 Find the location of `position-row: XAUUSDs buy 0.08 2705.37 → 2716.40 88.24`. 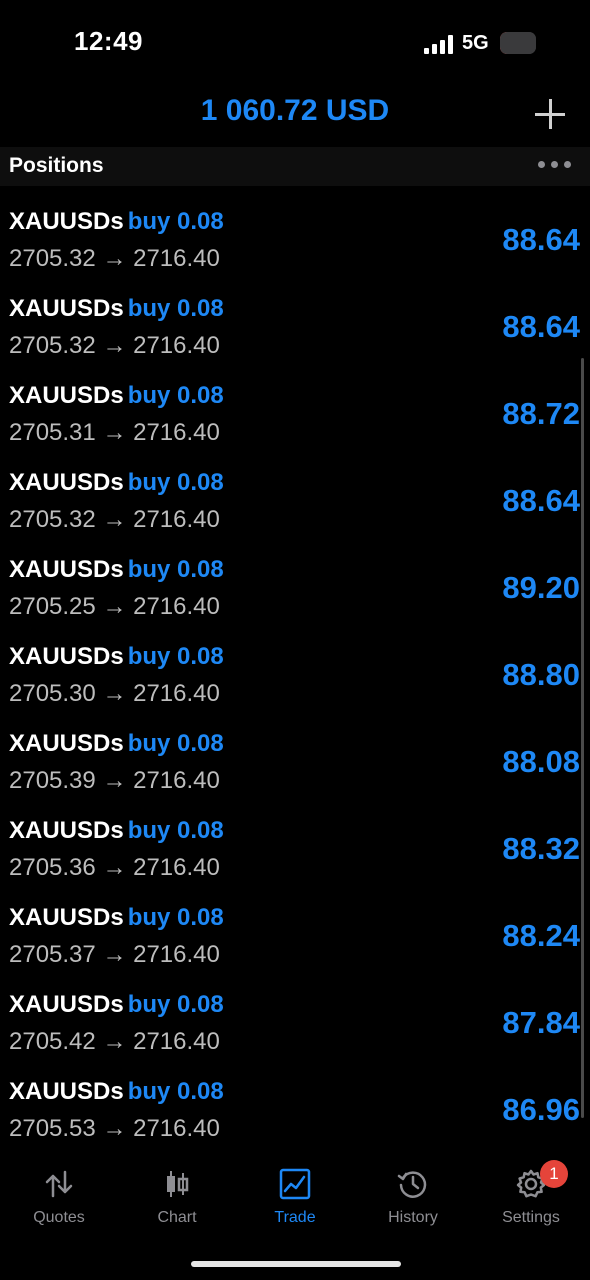

position-row: XAUUSDs buy 0.08 2705.37 → 2716.40 88.24 is located at coordinates (295, 939).